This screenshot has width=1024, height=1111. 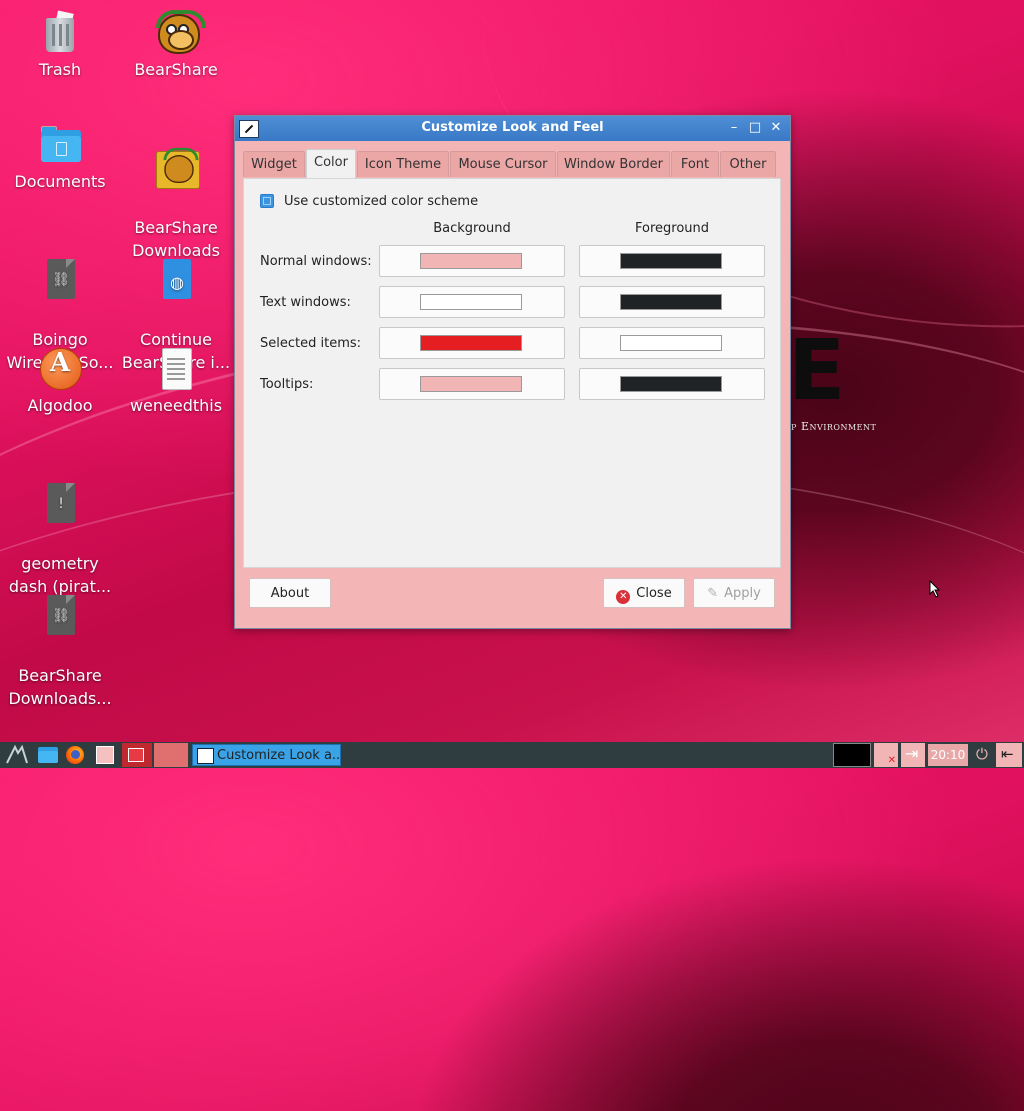 I want to click on about-button: About, so click(x=290, y=593).